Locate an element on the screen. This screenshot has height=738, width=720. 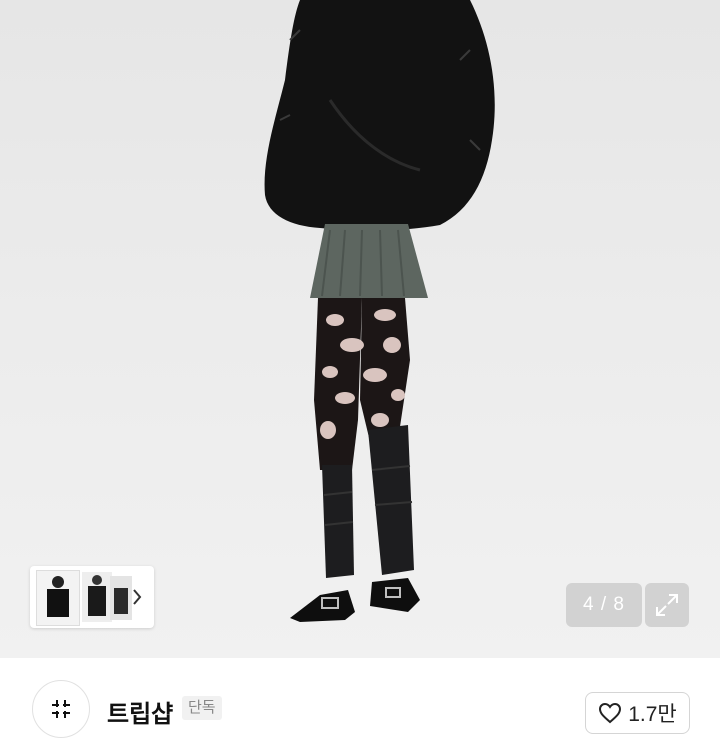
expand-button is located at coordinates (667, 605).